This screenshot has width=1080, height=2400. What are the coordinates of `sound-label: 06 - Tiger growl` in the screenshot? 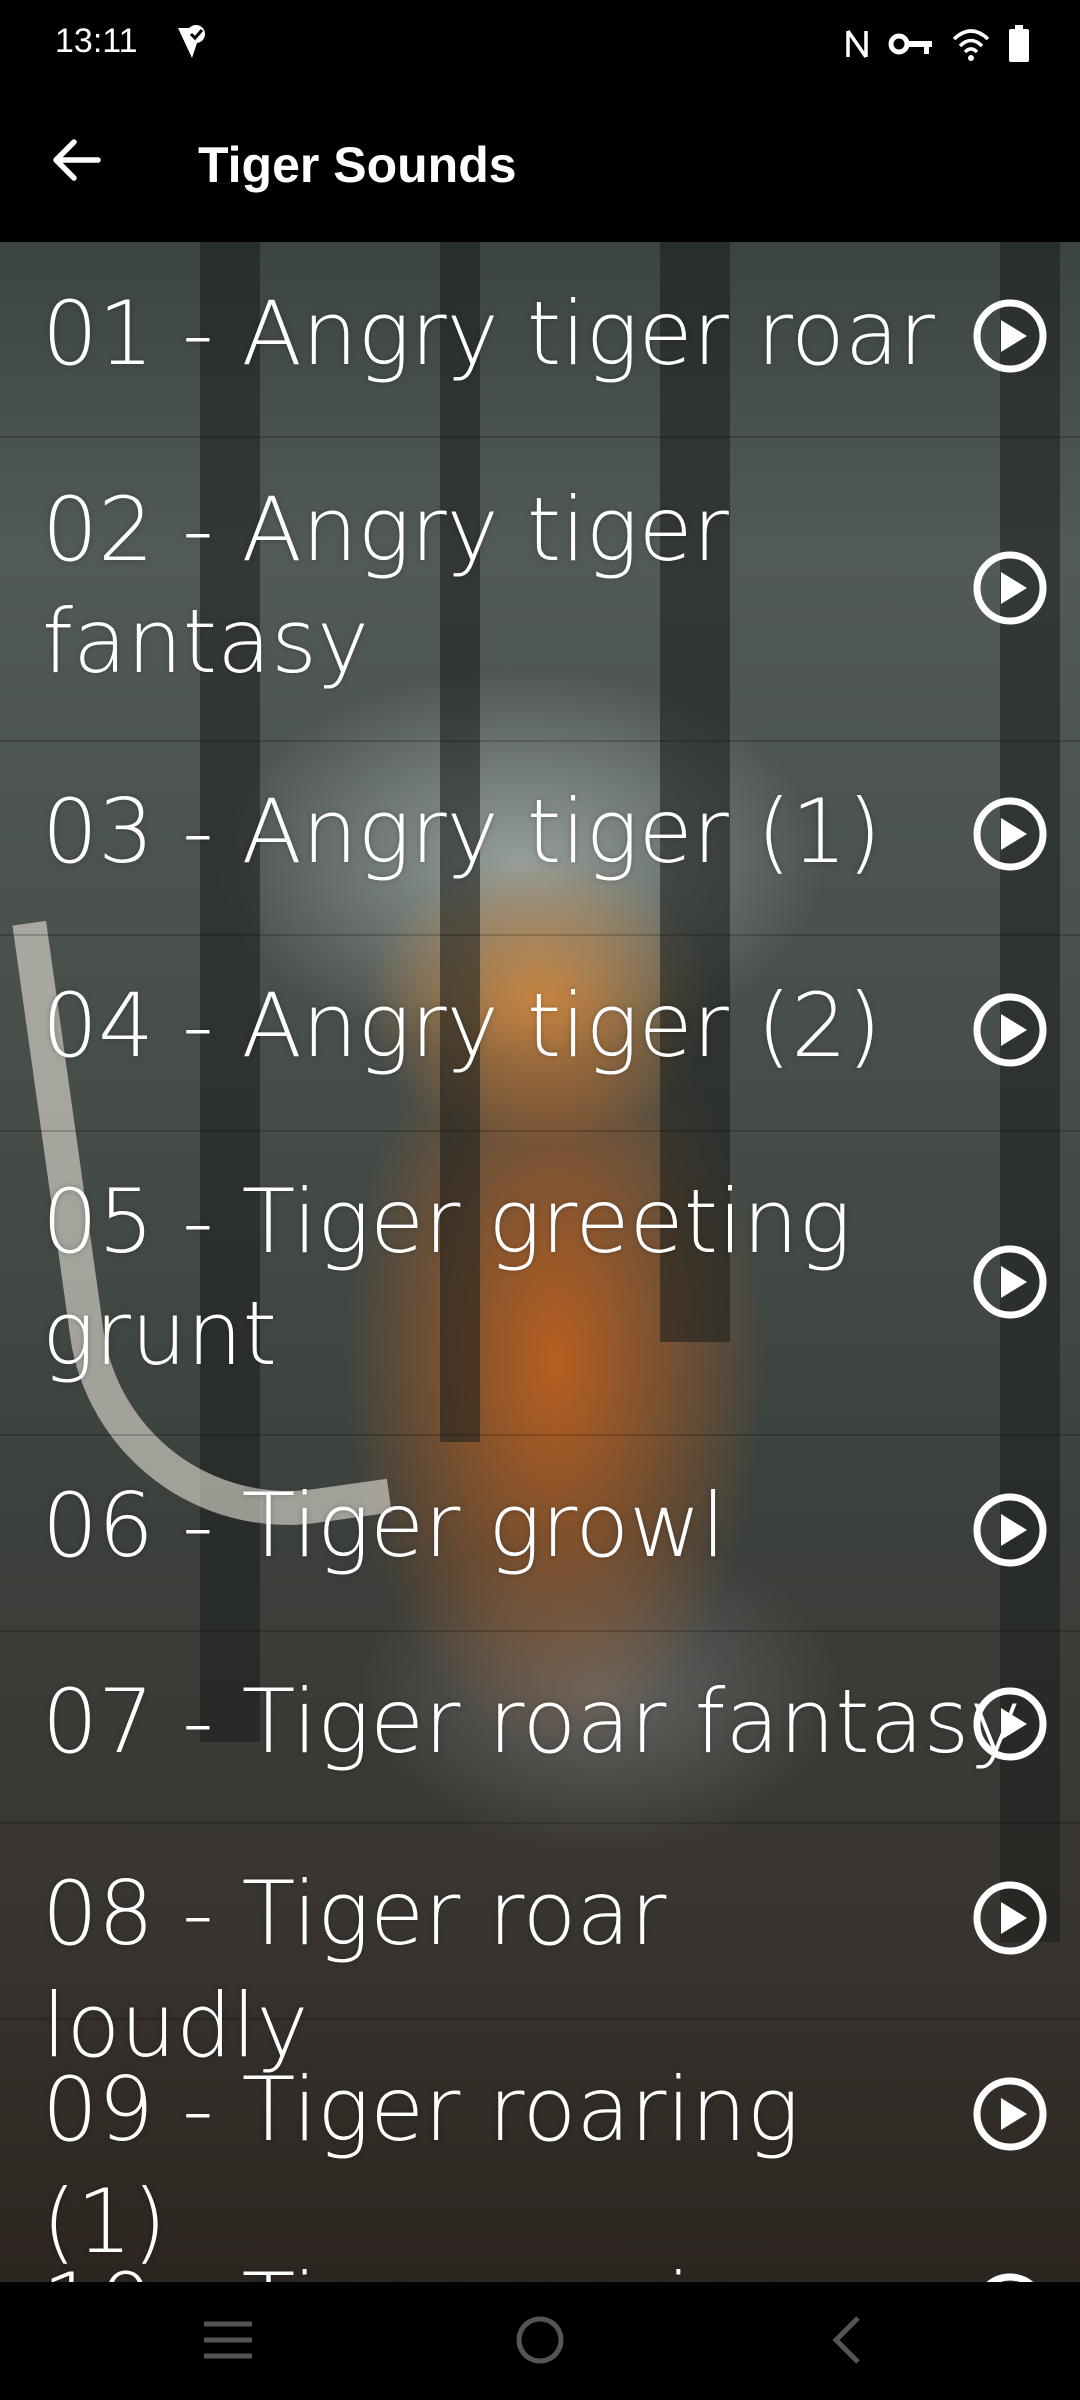 It's located at (384, 1525).